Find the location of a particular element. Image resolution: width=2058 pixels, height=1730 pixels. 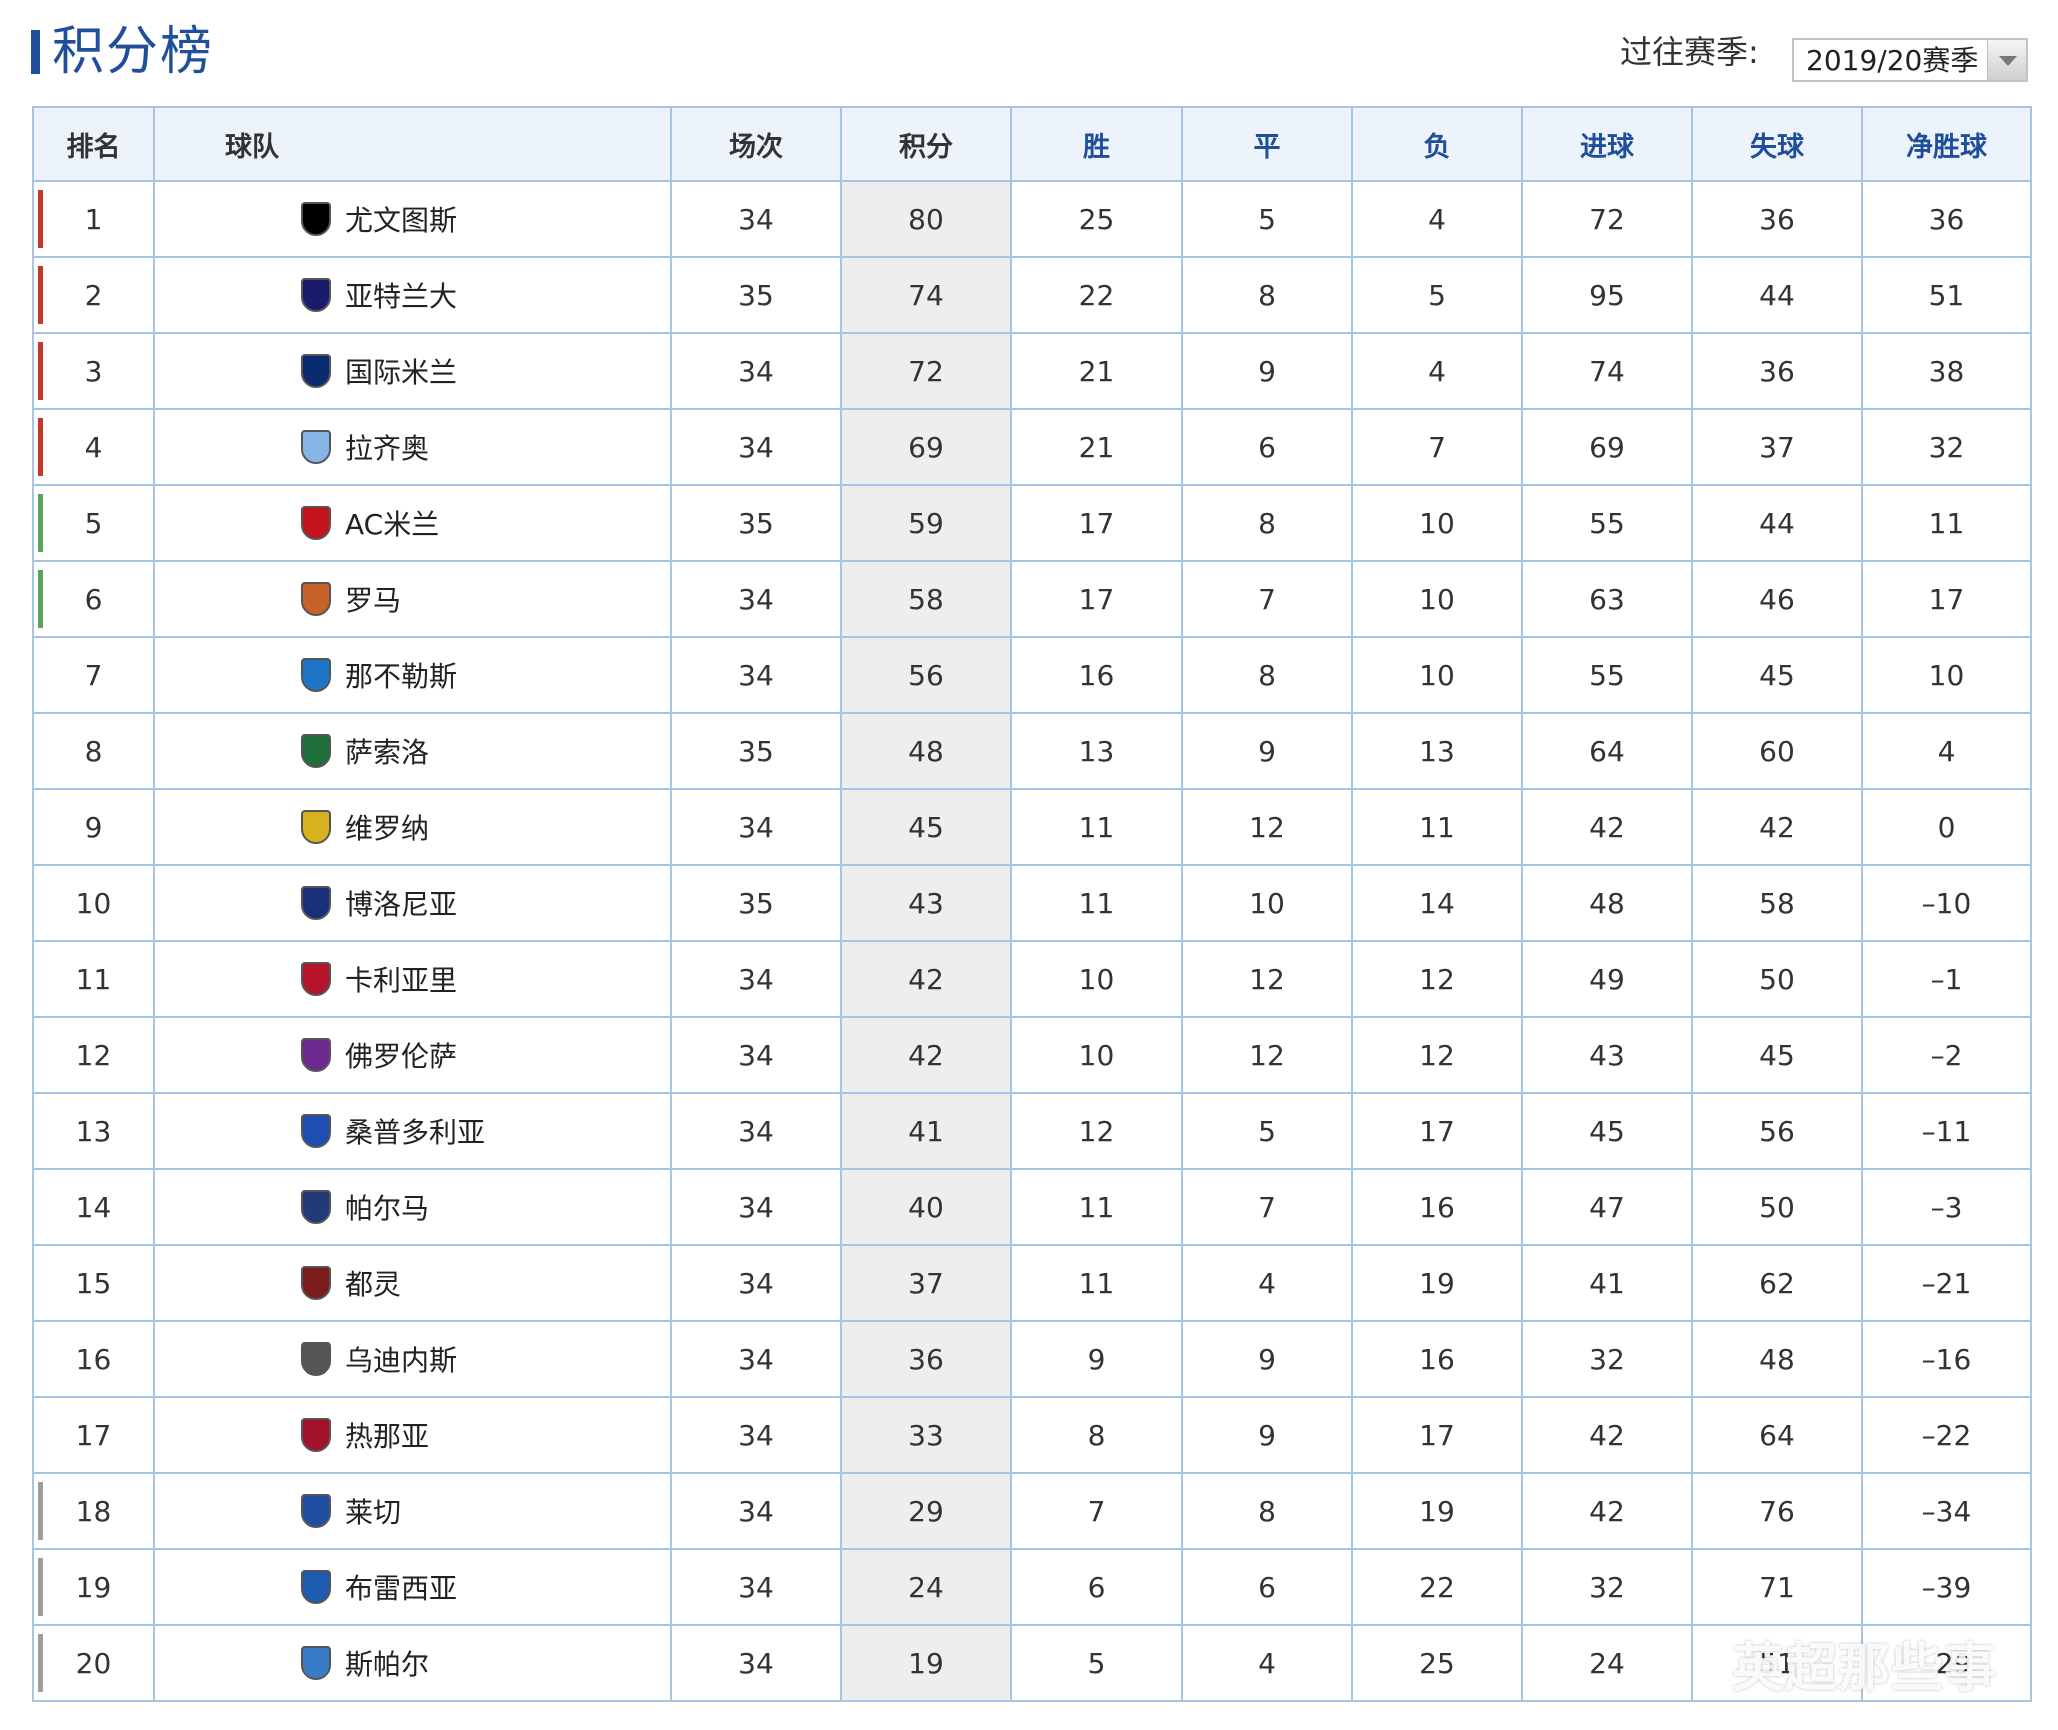

team-cell: 布雷西亚 is located at coordinates (412, 1587).